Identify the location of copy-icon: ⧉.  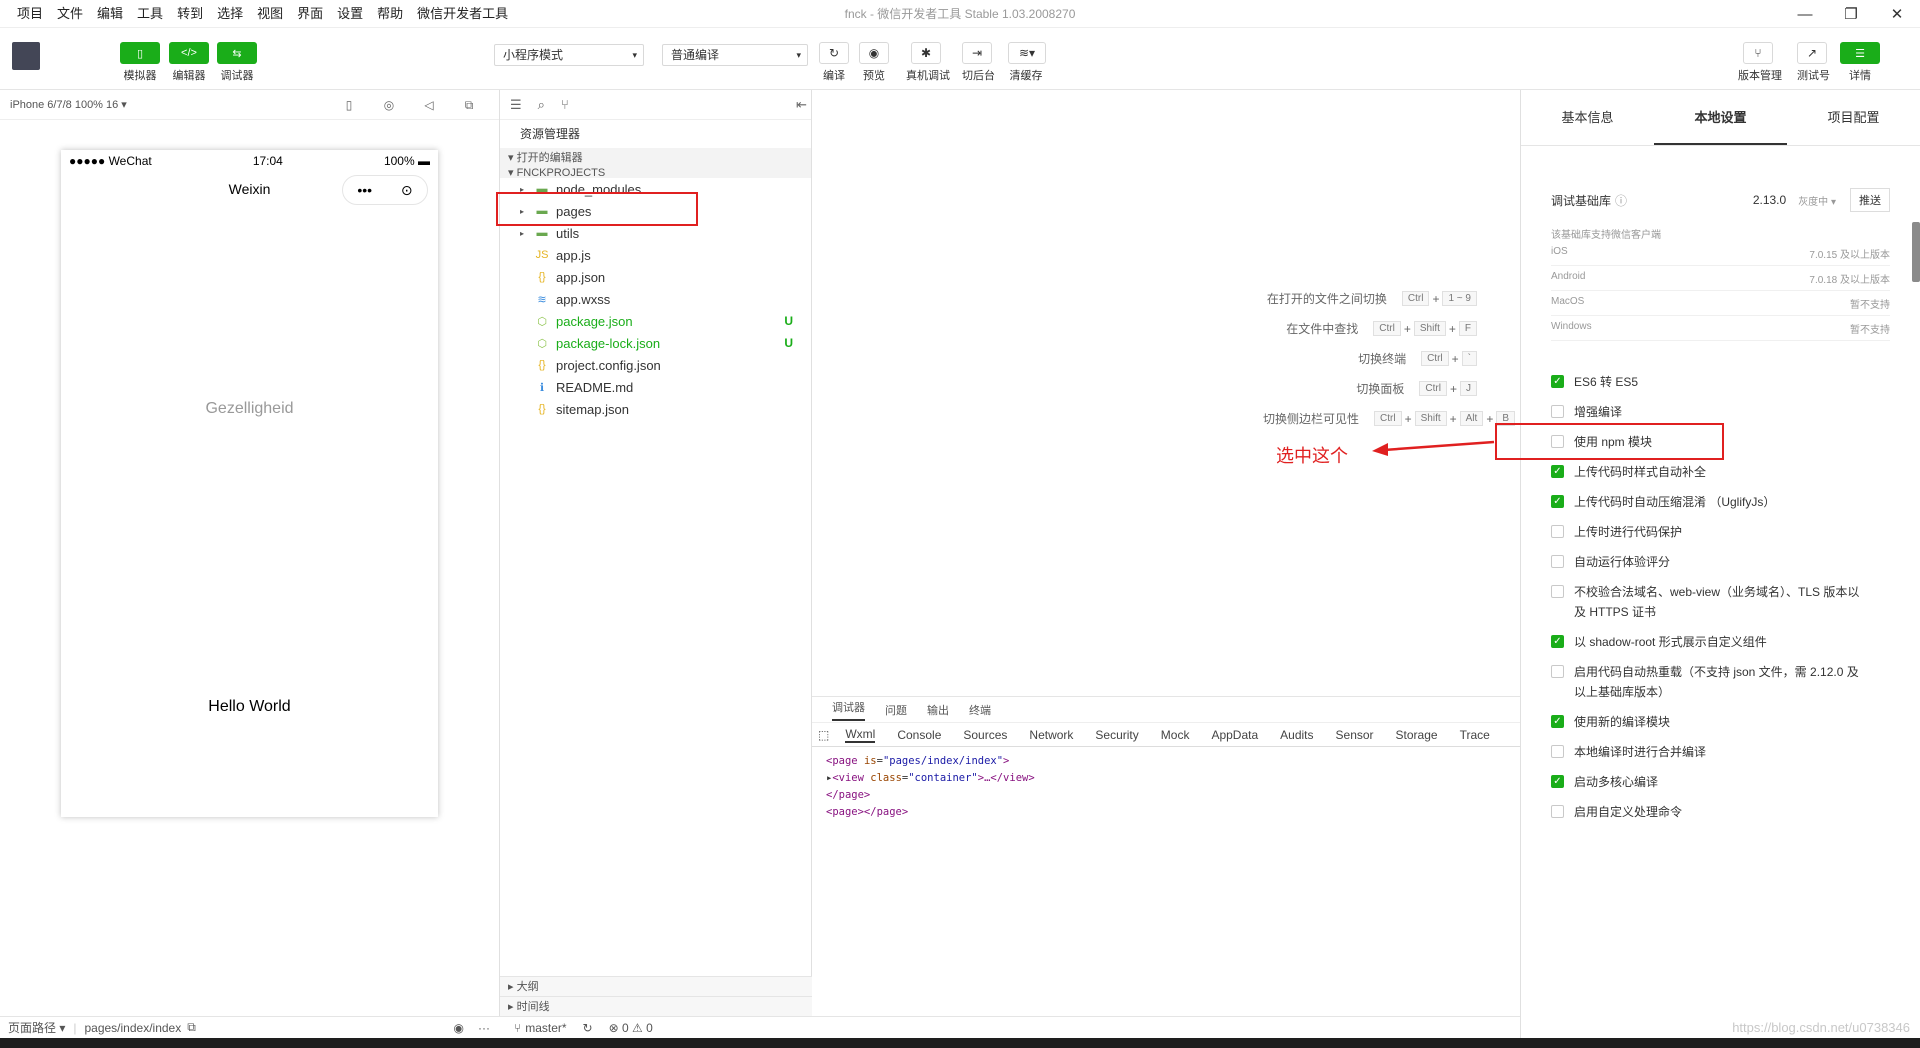
(191, 1027).